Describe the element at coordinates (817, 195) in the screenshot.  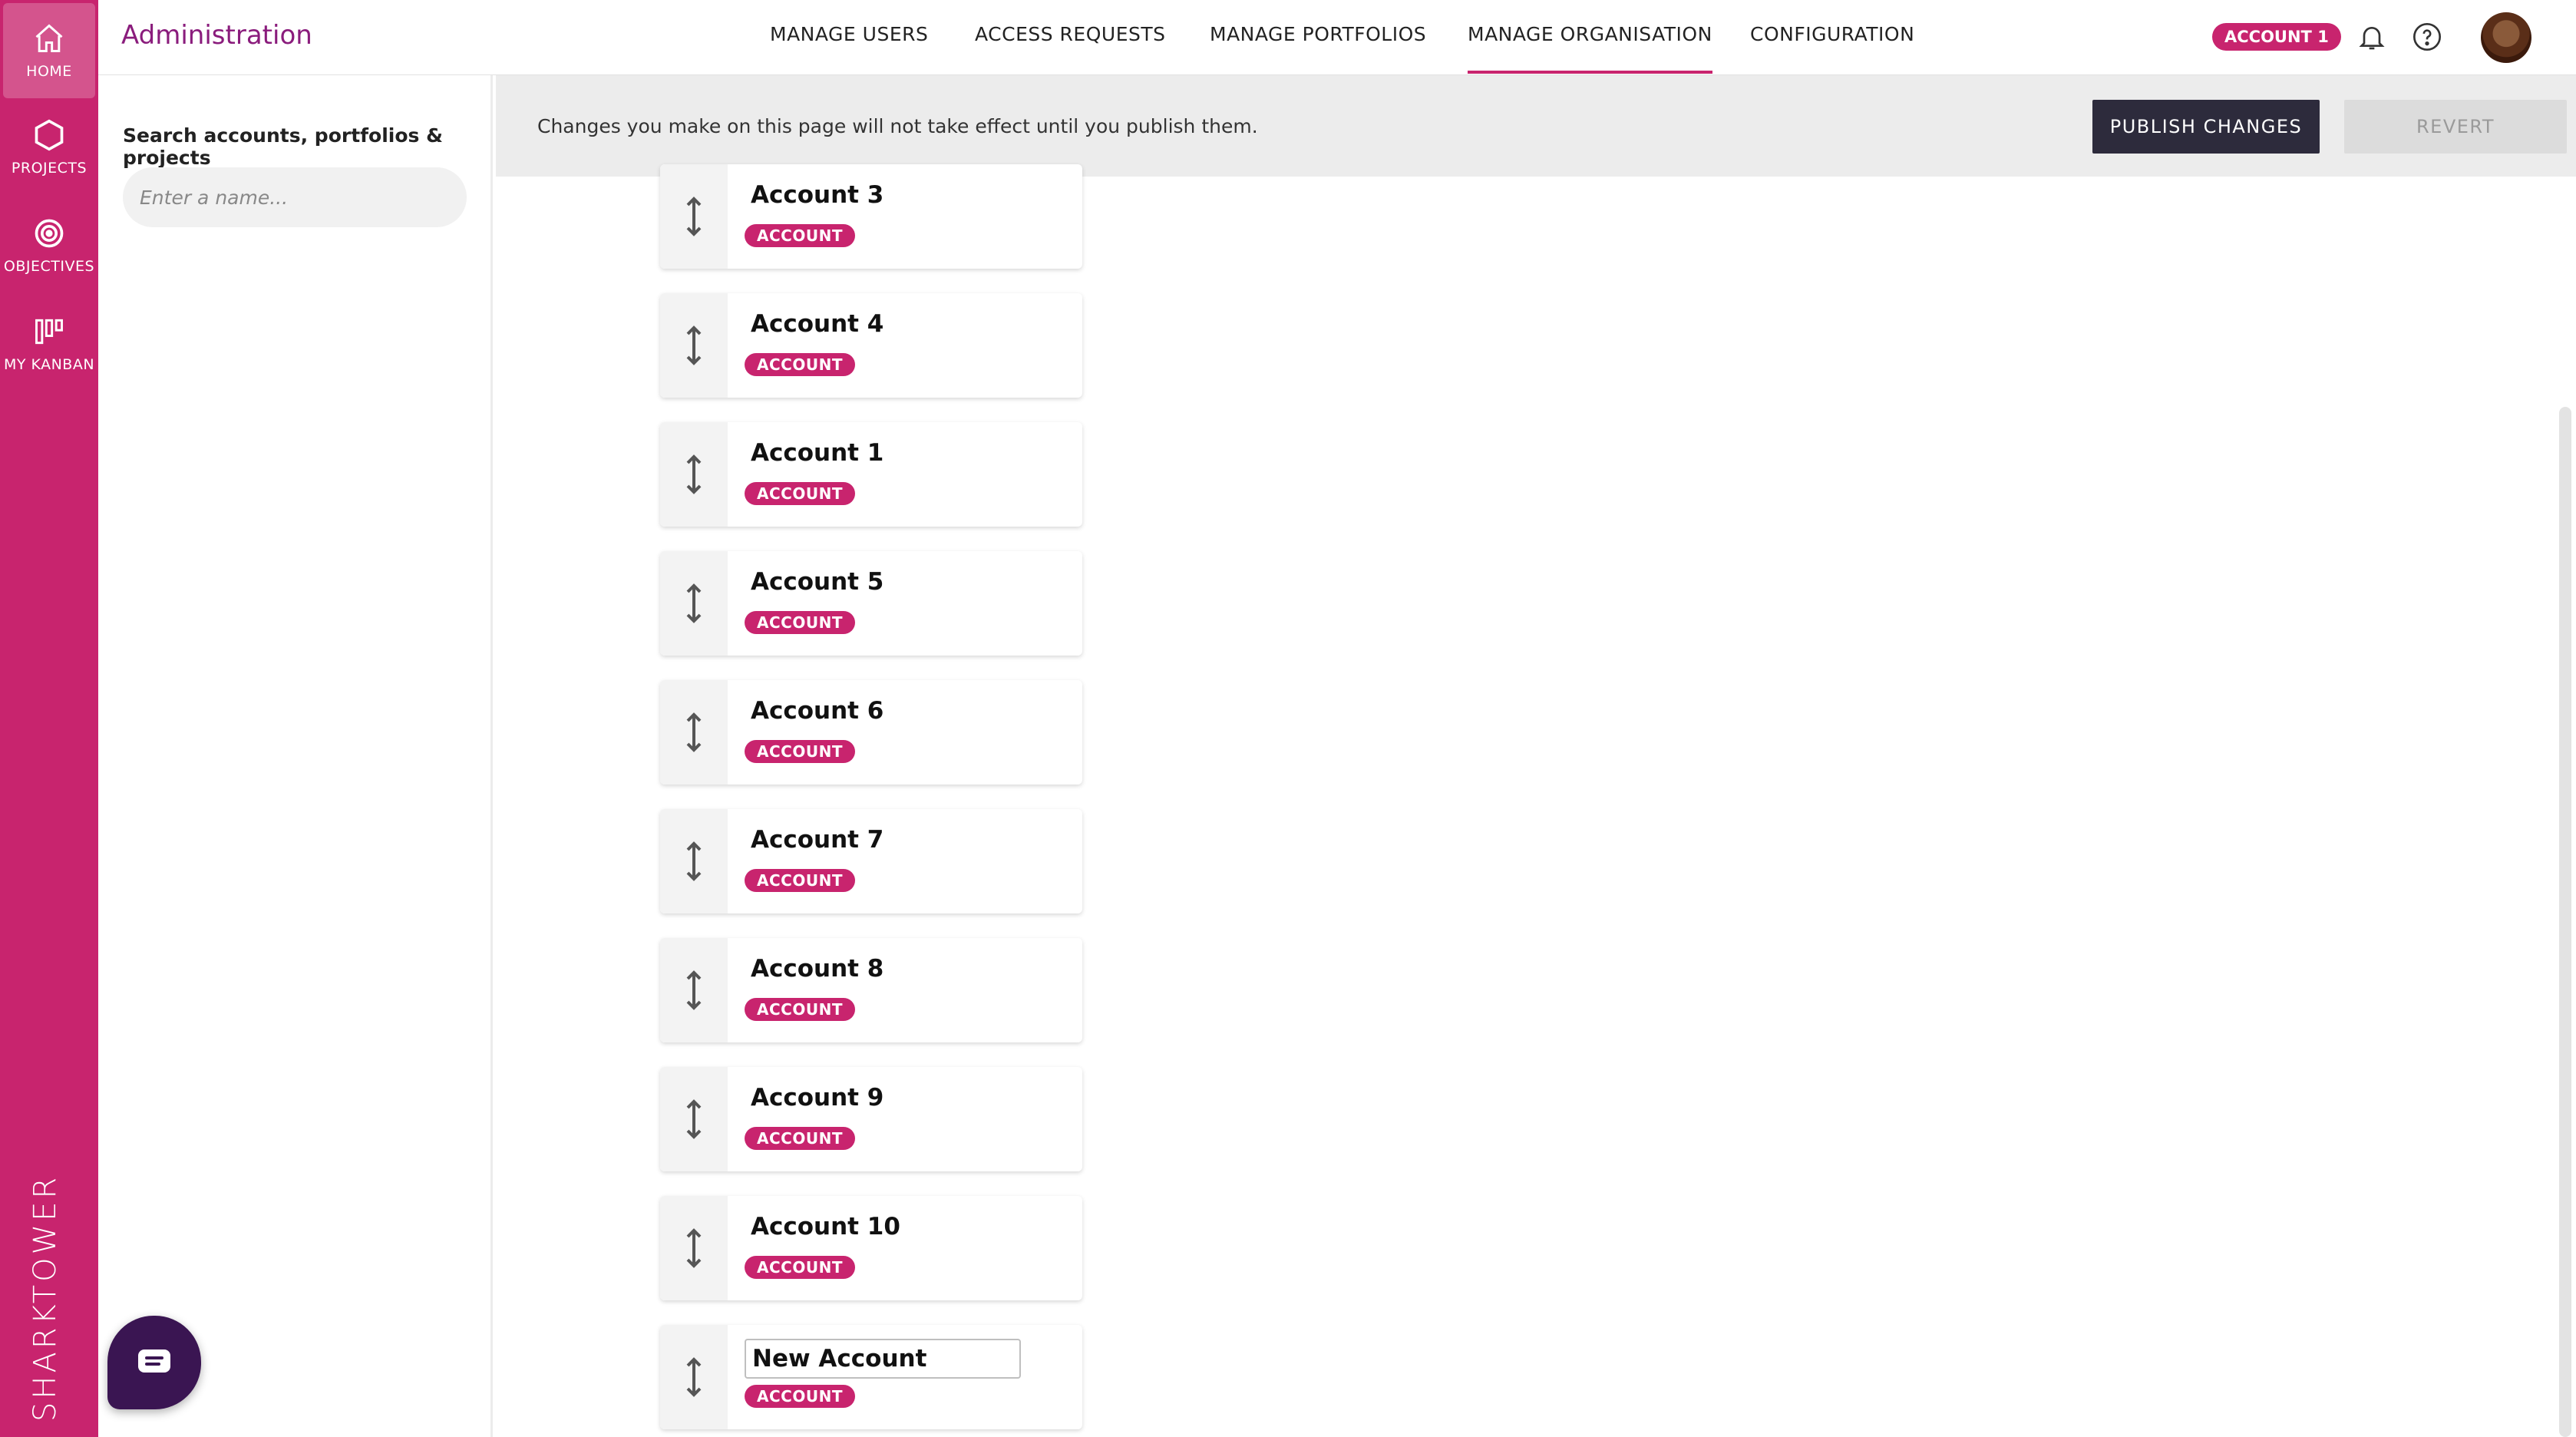
I see `account-name: Account 3` at that location.